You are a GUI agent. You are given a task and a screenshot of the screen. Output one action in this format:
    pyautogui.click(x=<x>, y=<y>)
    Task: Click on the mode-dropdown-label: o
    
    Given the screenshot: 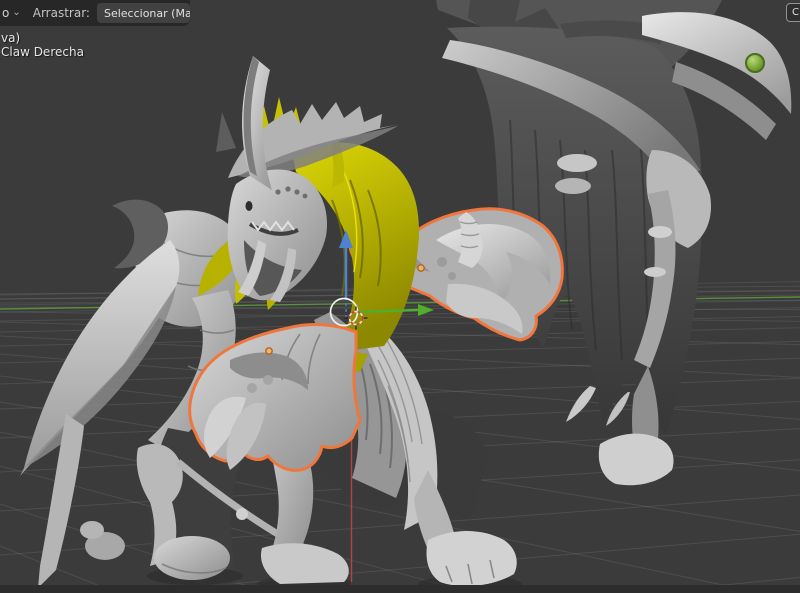 What is the action you would take?
    pyautogui.click(x=6, y=13)
    